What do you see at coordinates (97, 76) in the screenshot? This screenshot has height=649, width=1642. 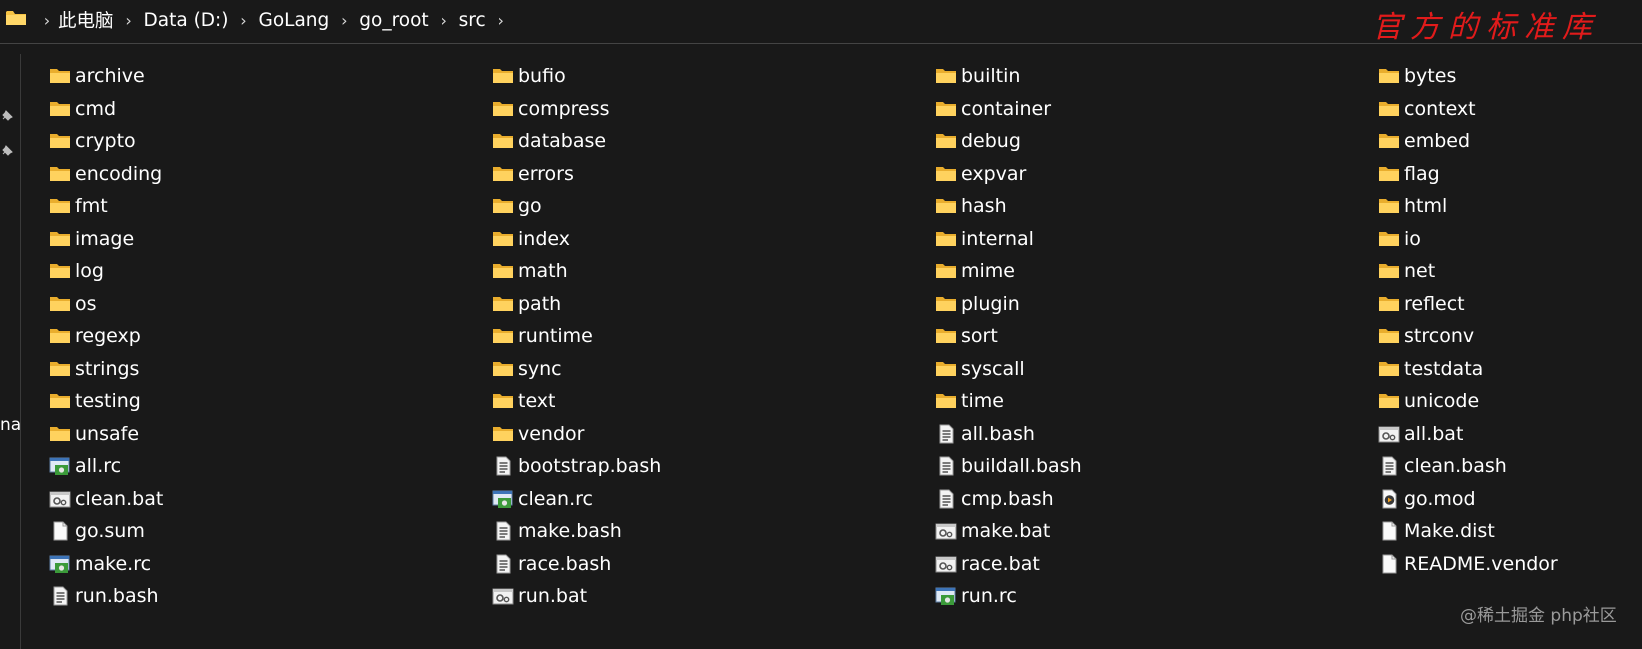 I see `folder-item: archive` at bounding box center [97, 76].